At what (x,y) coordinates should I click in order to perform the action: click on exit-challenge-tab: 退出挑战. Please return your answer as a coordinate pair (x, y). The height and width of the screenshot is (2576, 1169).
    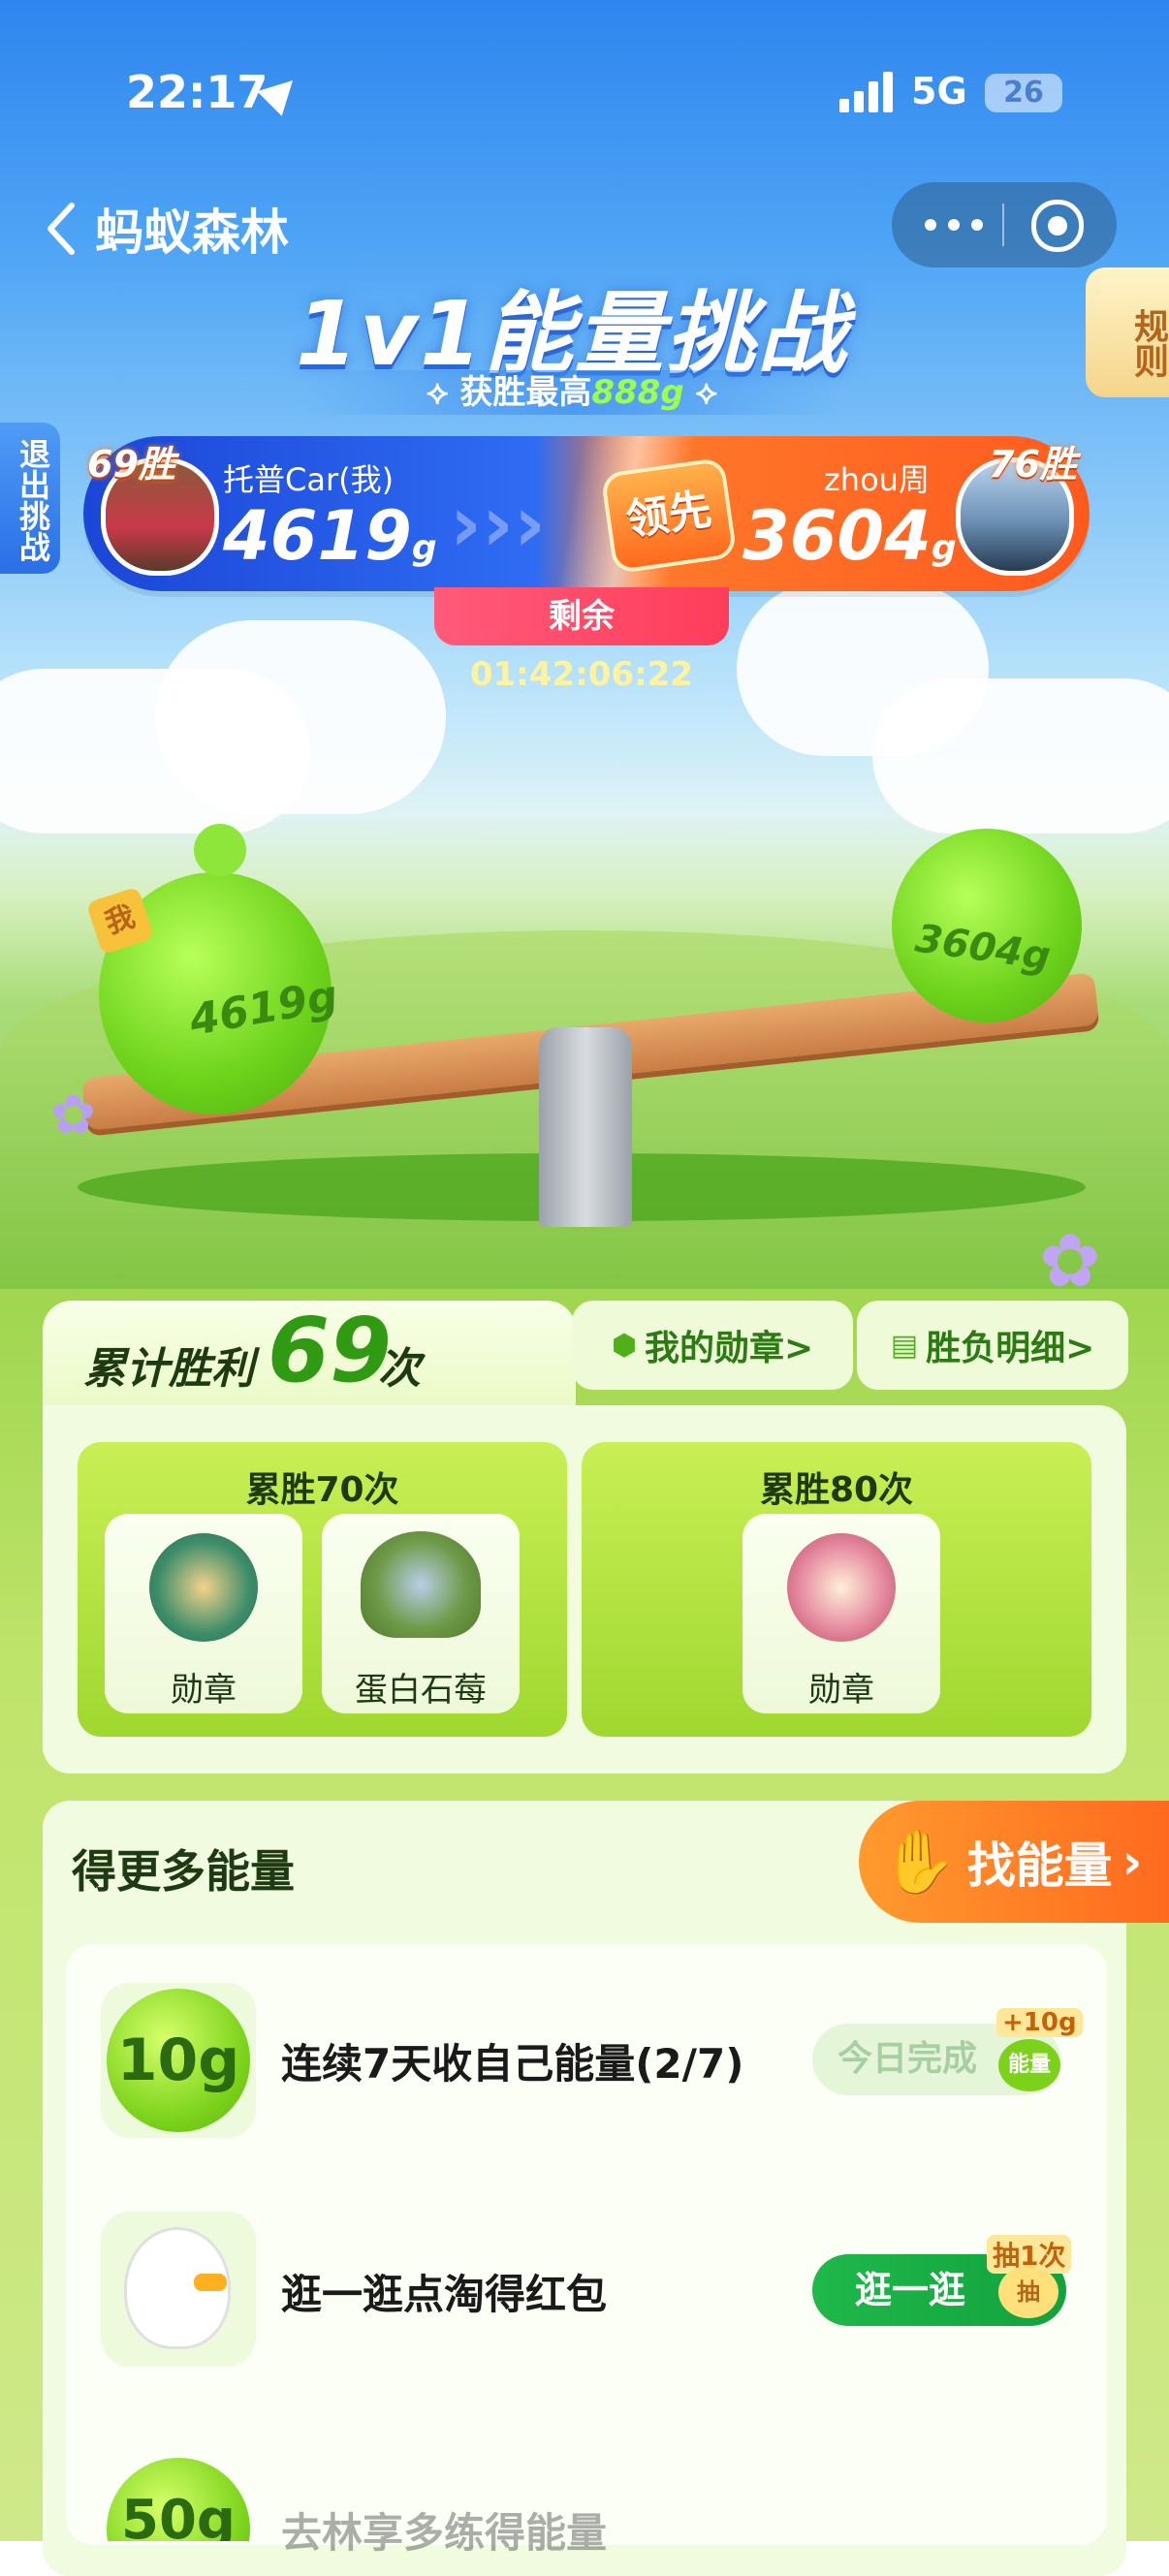
    Looking at the image, I should click on (30, 498).